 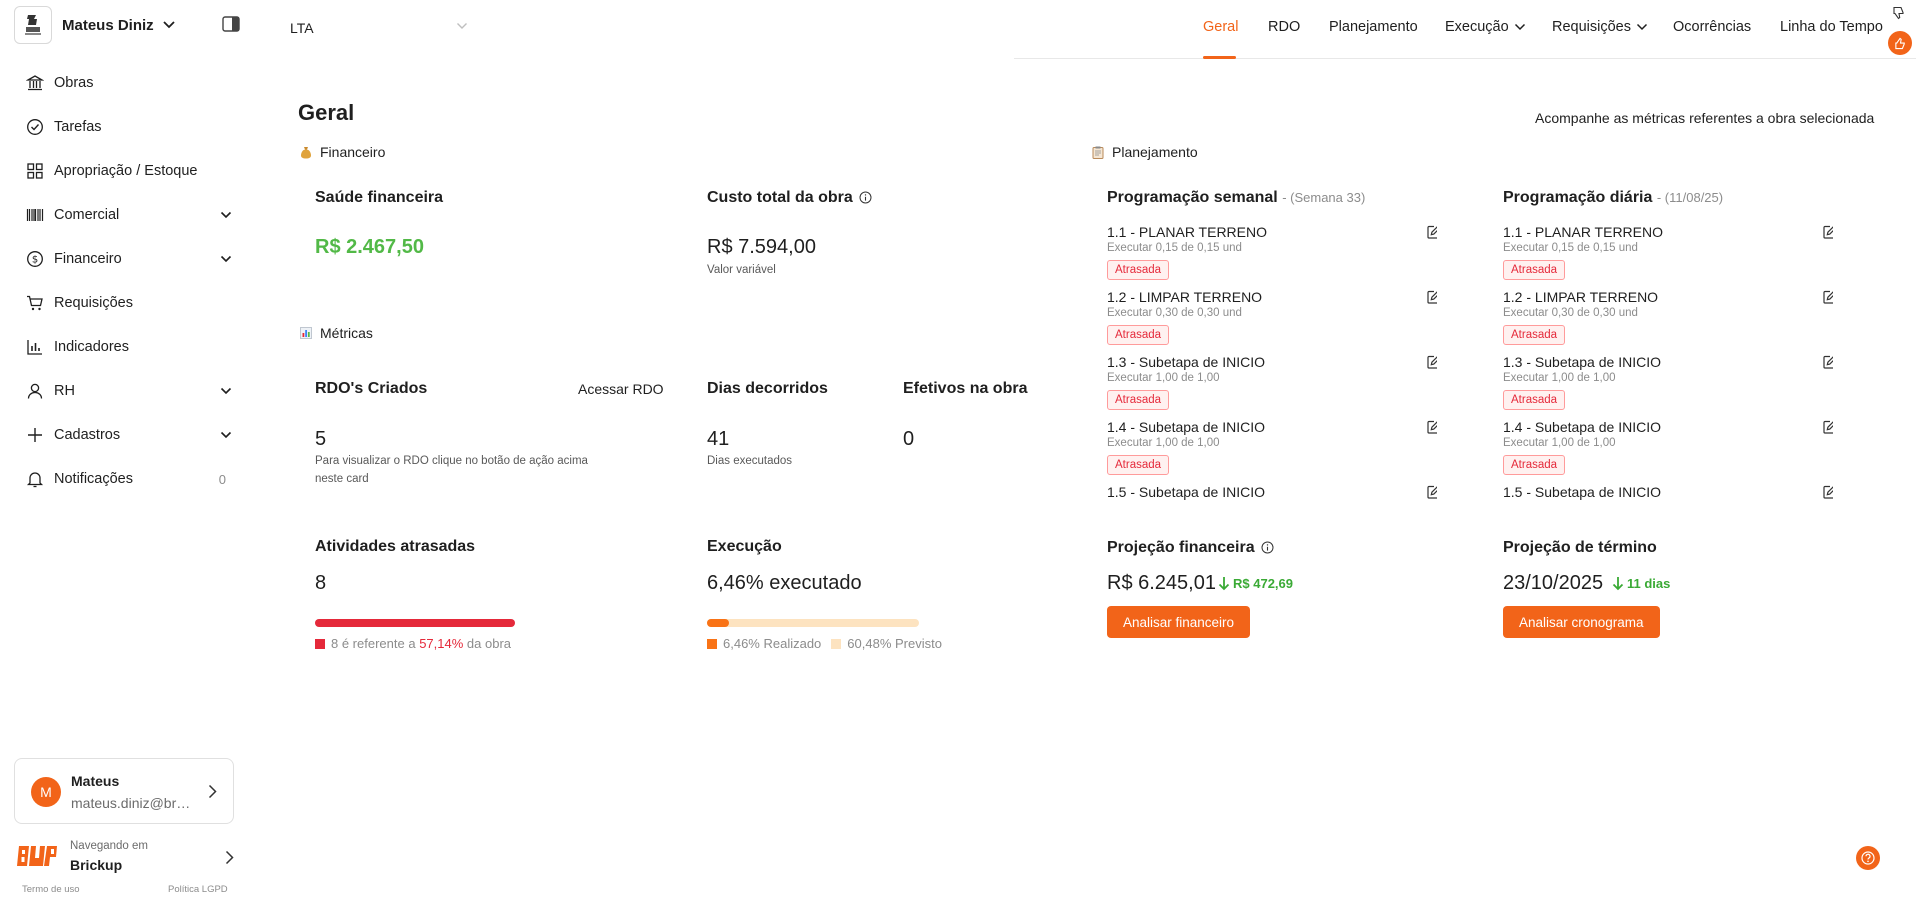 What do you see at coordinates (965, 388) in the screenshot?
I see `efetivos-title: Efetivos na obra` at bounding box center [965, 388].